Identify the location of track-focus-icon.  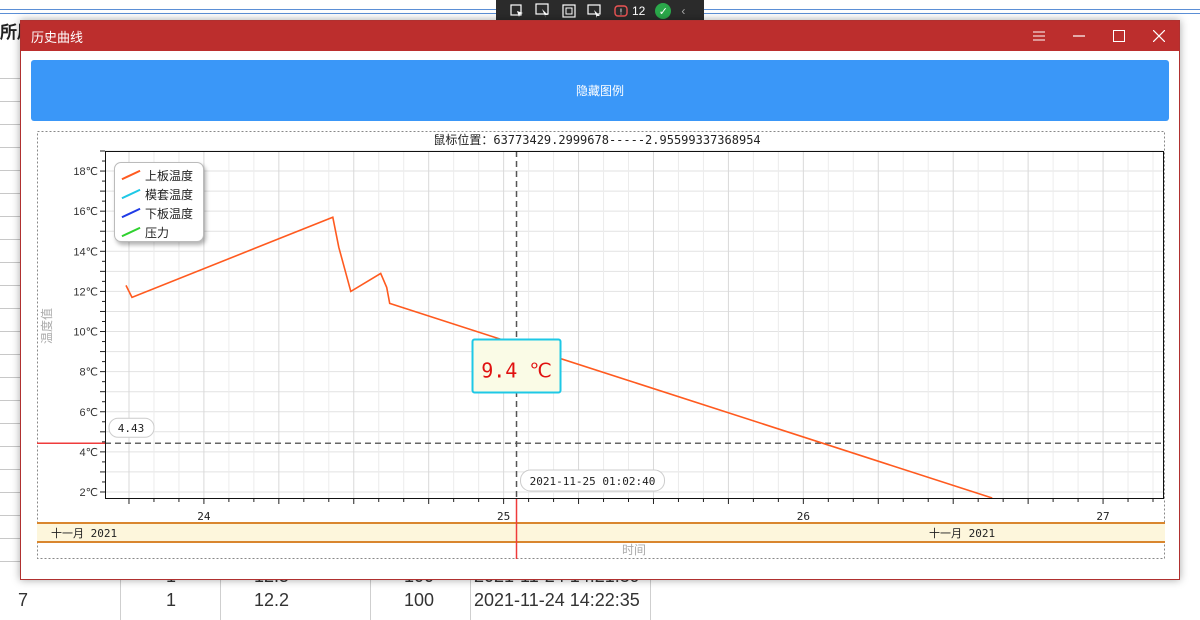
(595, 11).